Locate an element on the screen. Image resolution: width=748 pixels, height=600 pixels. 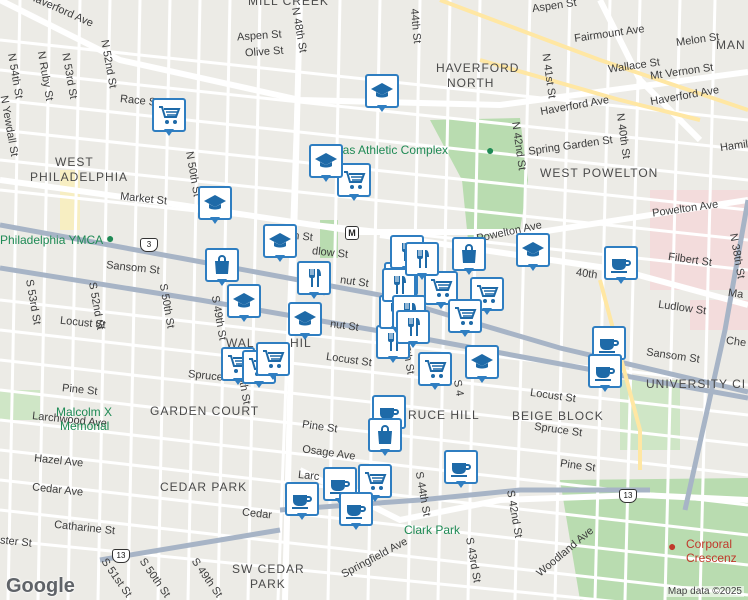
poi-athletic-complex: Athletic Complex is located at coordinates (403, 150).